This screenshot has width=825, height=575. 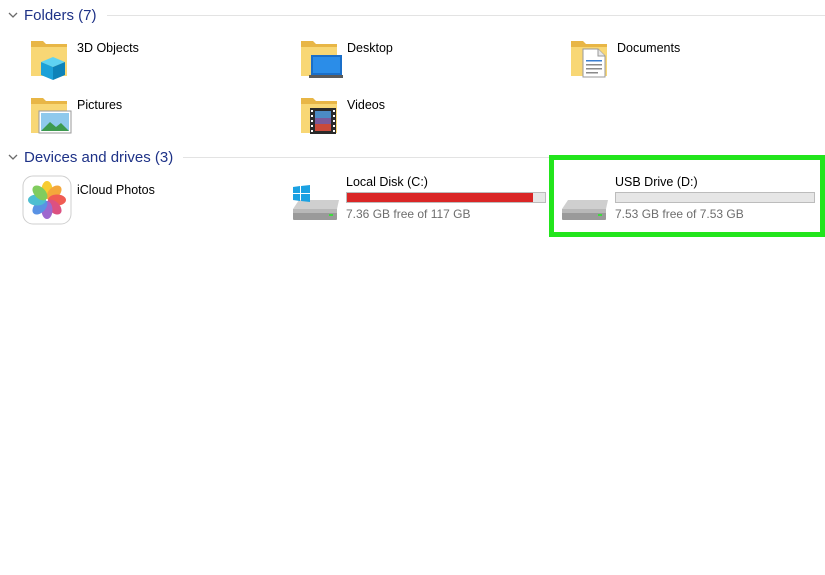 What do you see at coordinates (465, 15) in the screenshot?
I see `section-divider` at bounding box center [465, 15].